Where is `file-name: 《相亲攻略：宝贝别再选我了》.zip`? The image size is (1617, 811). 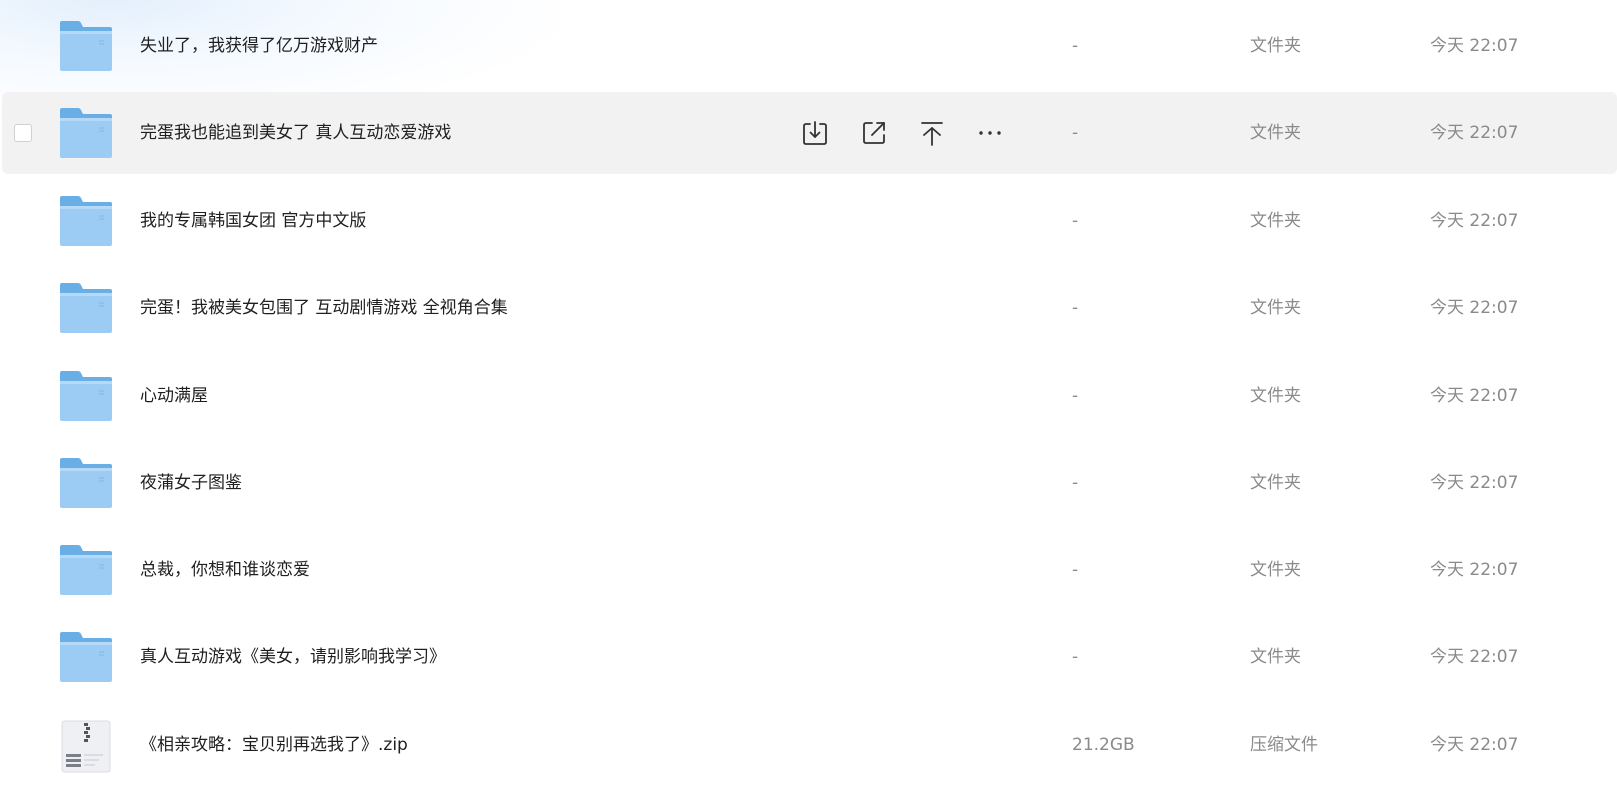
file-name: 《相亲攻略：宝贝别再选我了》.zip is located at coordinates (274, 745).